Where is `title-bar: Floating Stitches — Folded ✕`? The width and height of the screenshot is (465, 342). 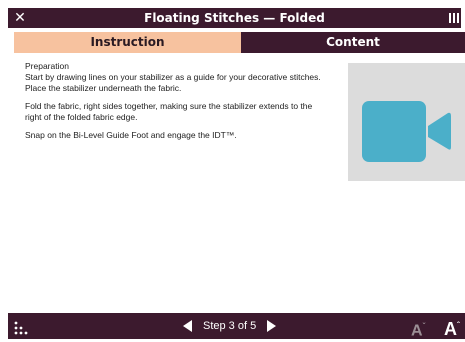
title-bar: Floating Stitches — Folded ✕ is located at coordinates (234, 18).